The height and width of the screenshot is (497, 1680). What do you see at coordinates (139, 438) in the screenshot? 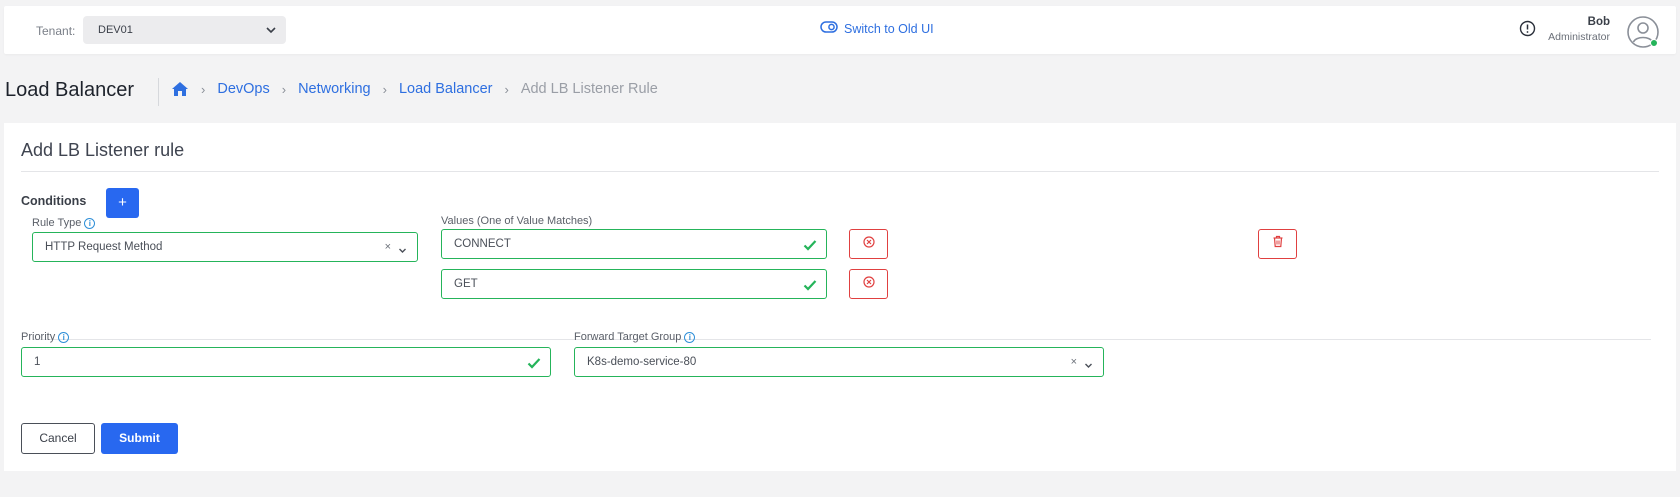
I see `submit-button: Submit` at bounding box center [139, 438].